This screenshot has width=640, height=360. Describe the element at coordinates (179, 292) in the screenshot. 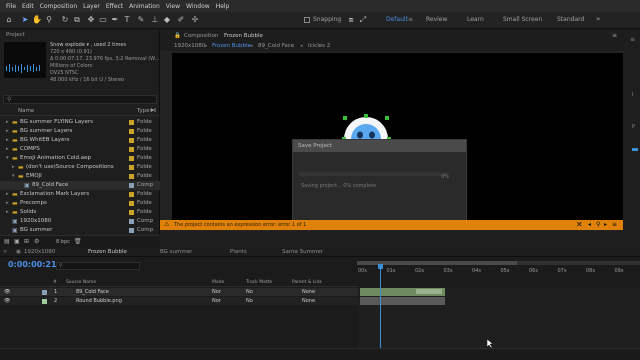

I see `timeline-layer-row: 👁 1 89_Cold Face Nor No None` at that location.